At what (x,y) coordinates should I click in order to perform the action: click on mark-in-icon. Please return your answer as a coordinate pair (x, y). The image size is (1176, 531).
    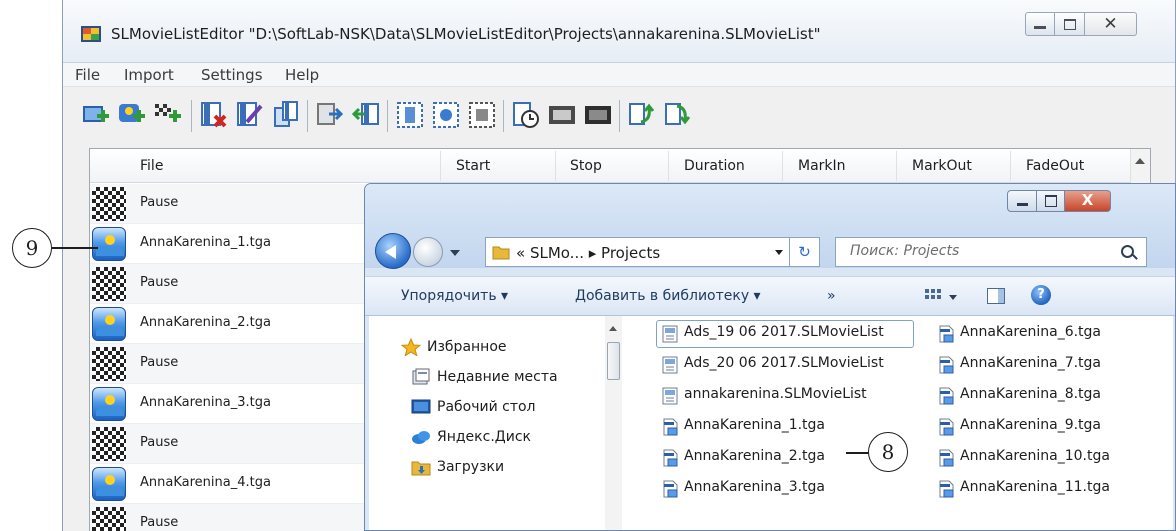
    Looking at the image, I should click on (410, 115).